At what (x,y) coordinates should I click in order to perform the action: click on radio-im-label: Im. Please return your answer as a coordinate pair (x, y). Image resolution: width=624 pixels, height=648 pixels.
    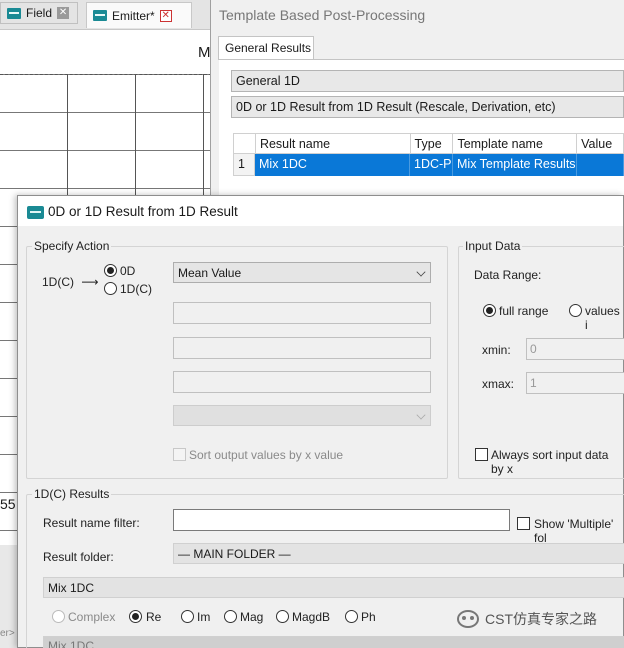
    Looking at the image, I should click on (204, 617).